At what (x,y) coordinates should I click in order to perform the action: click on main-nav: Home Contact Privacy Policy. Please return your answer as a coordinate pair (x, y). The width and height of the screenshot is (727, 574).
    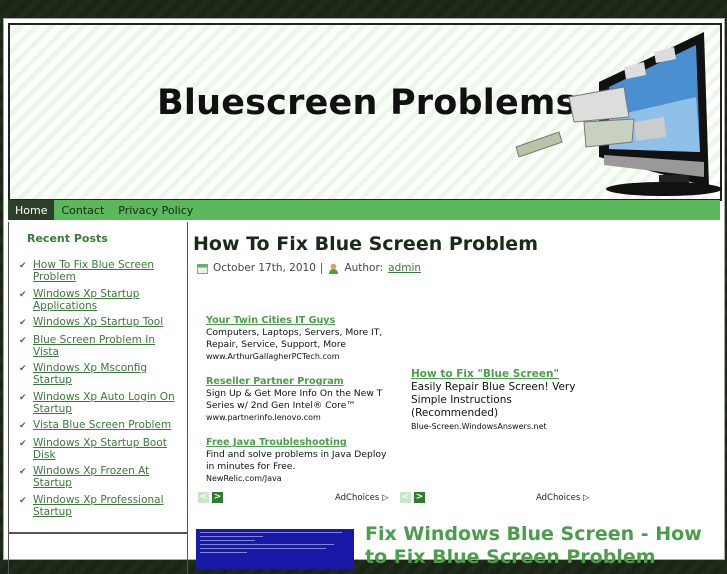
    Looking at the image, I should click on (364, 210).